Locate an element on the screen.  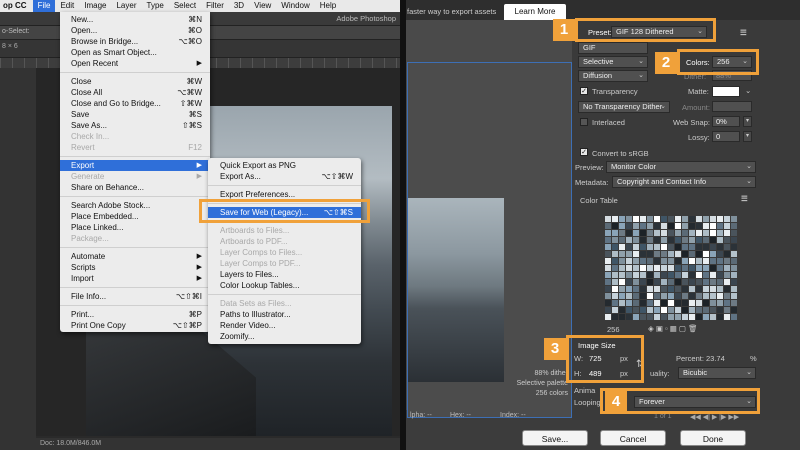
lossy-field: 0 is located at coordinates (726, 136).